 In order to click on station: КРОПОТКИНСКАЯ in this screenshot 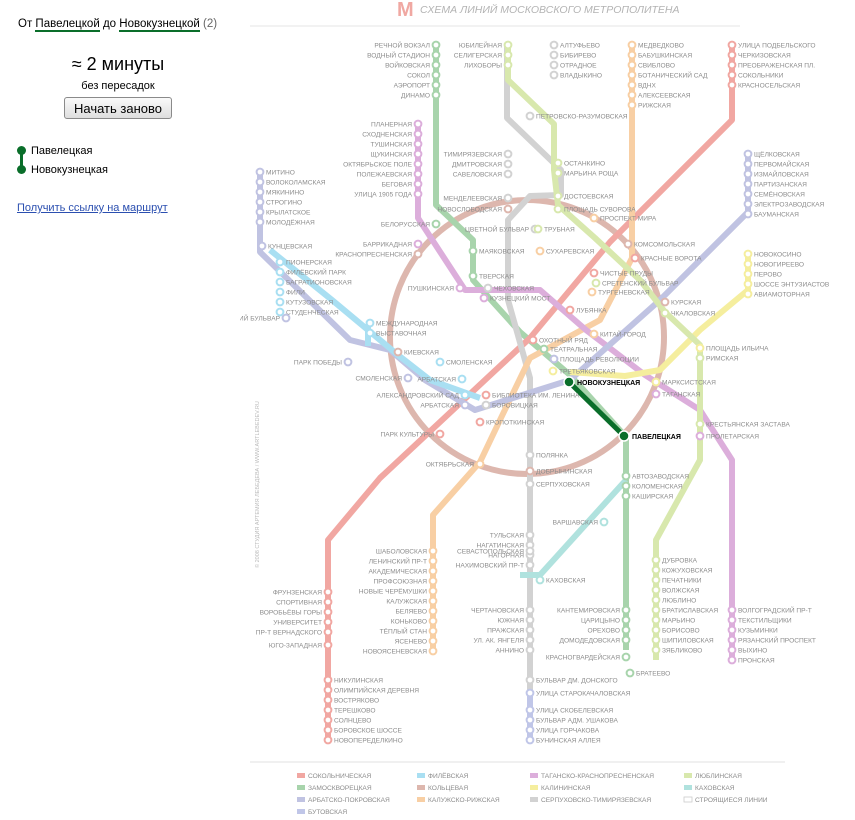, I will do `click(510, 422)`.